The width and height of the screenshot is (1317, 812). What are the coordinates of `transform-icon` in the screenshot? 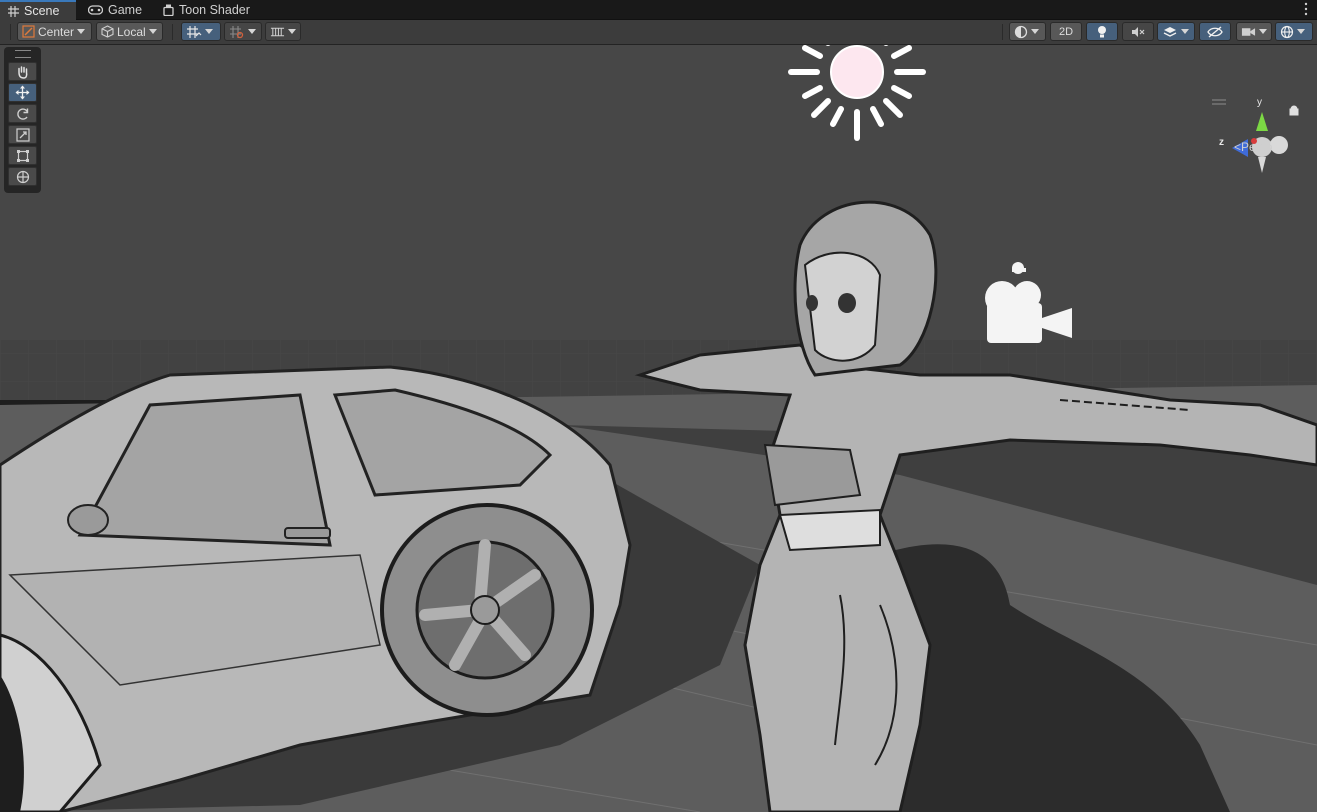 It's located at (22, 176).